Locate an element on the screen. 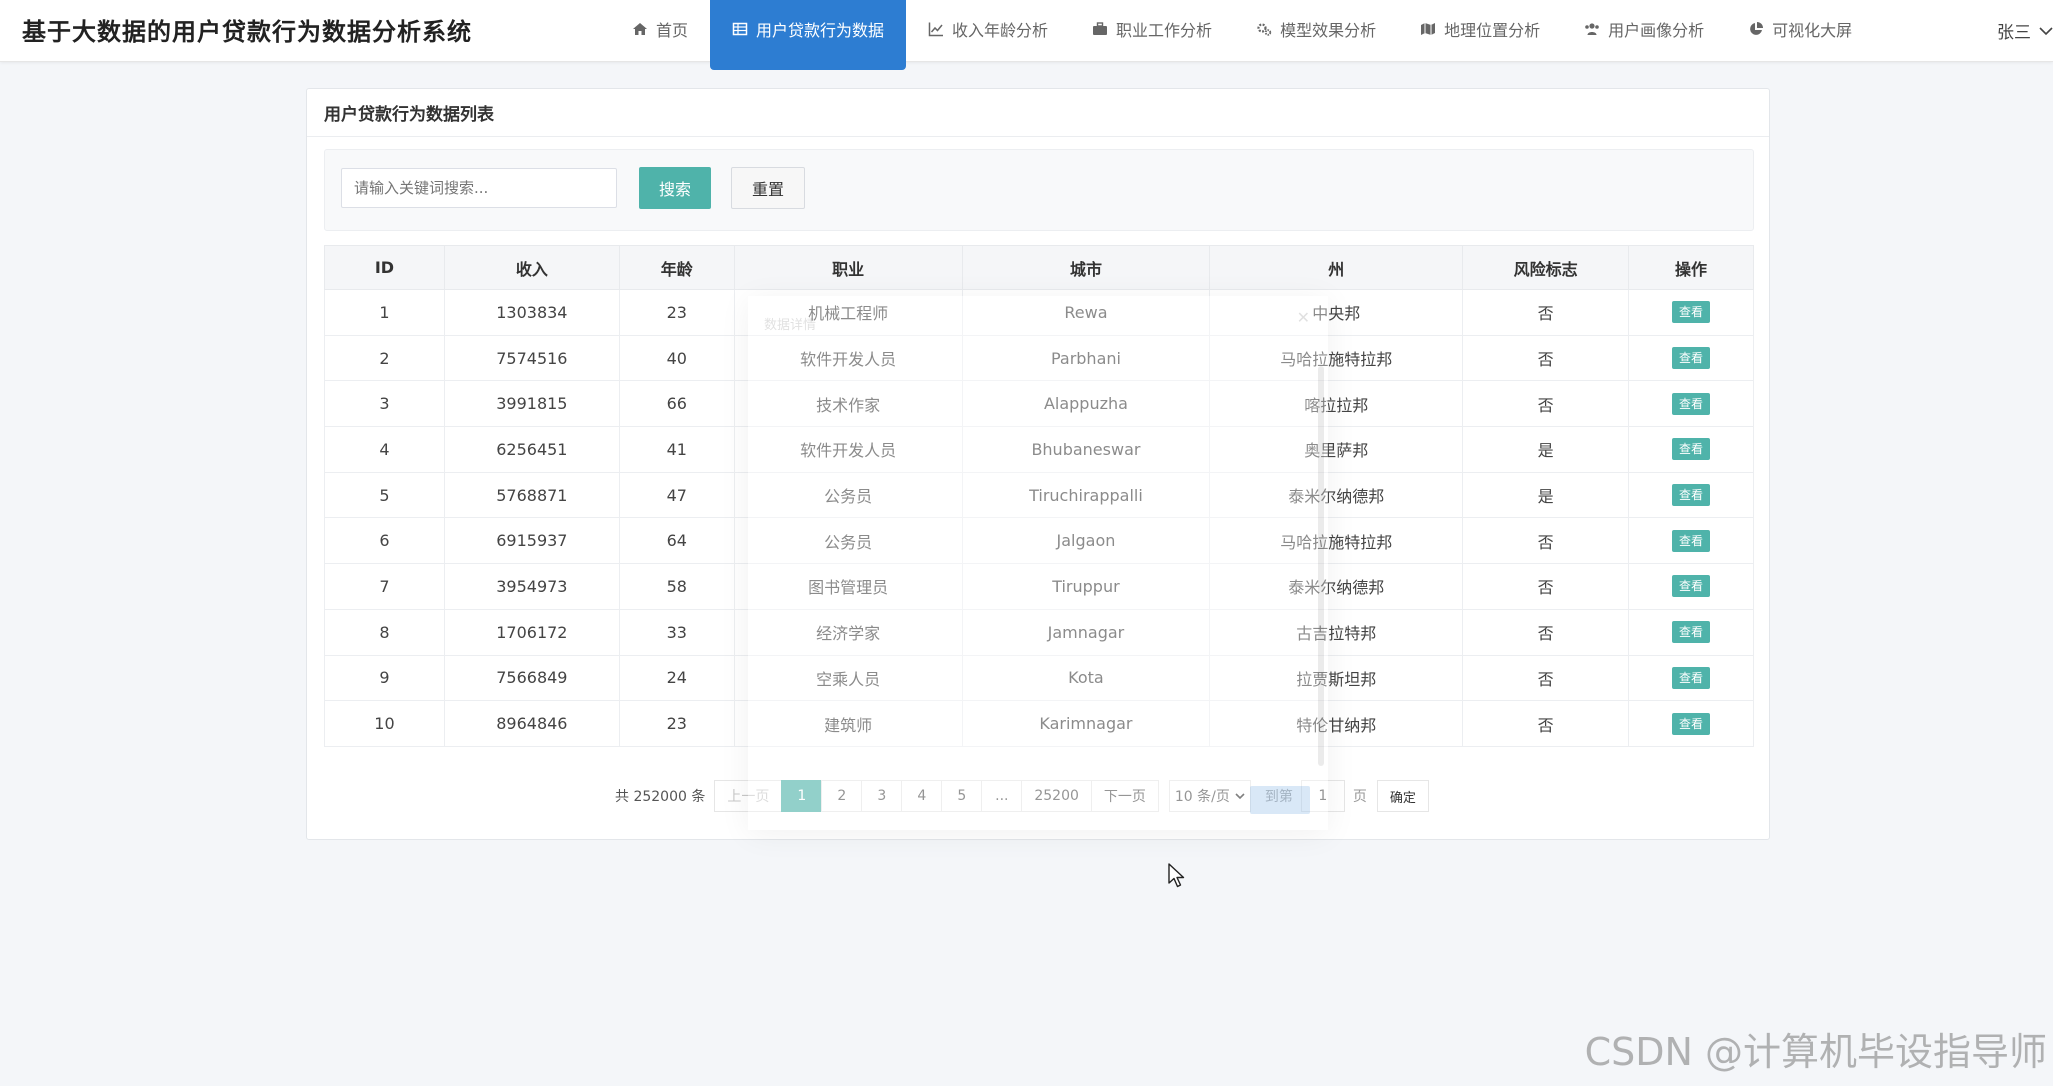  reset-button: 重置 is located at coordinates (768, 188).